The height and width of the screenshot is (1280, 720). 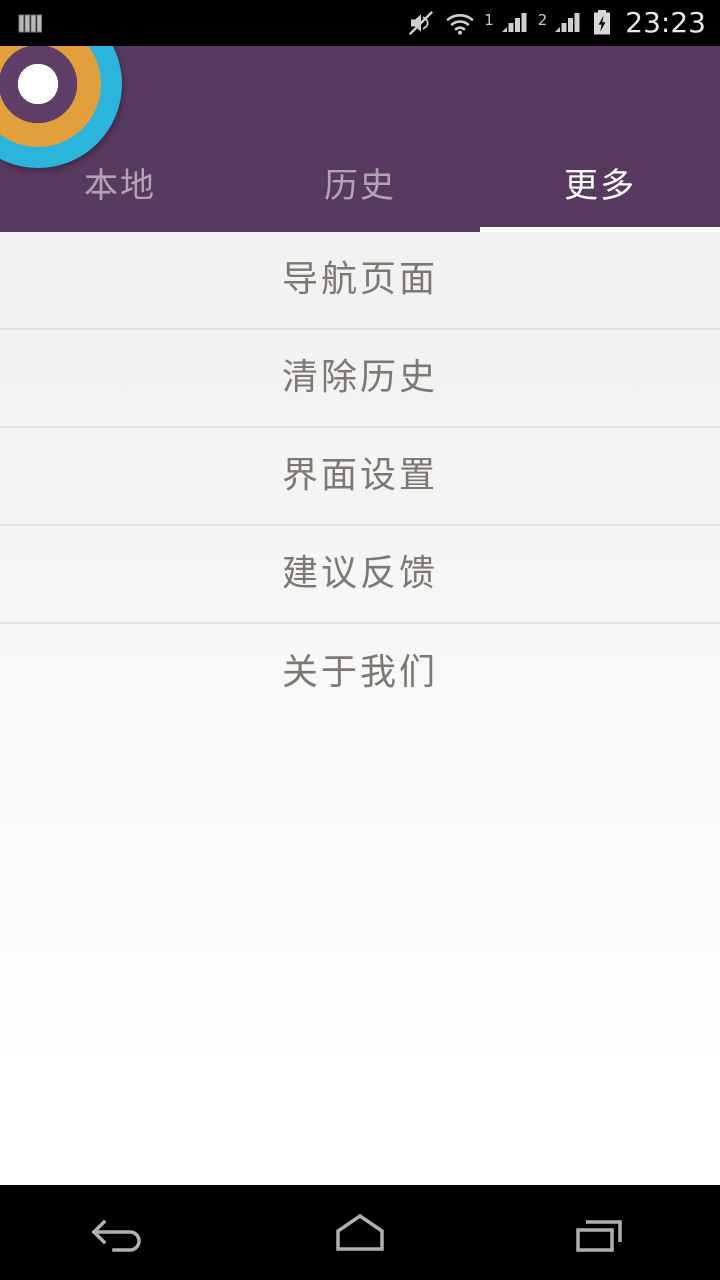 What do you see at coordinates (460, 24) in the screenshot?
I see `wifi-icon` at bounding box center [460, 24].